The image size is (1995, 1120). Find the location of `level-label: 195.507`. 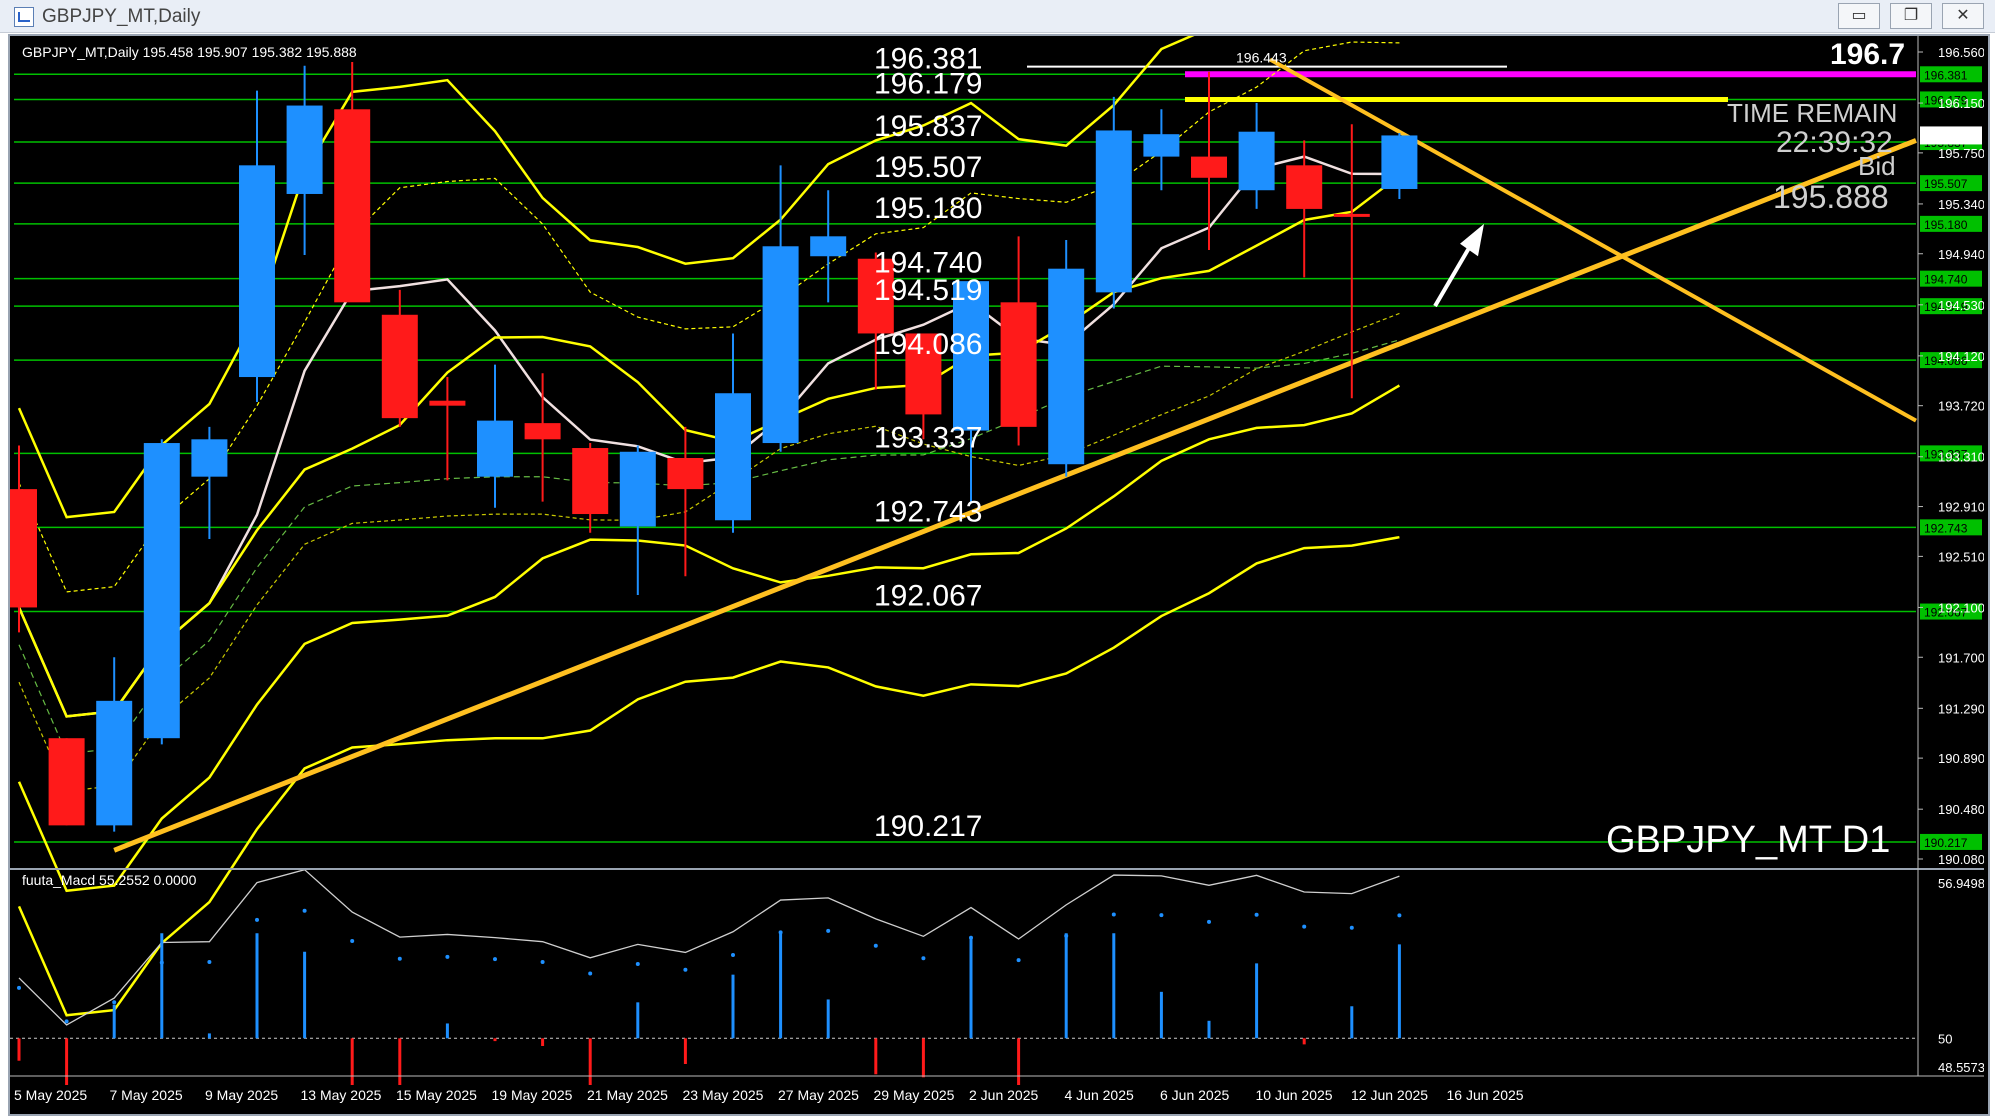

level-label: 195.507 is located at coordinates (928, 167).